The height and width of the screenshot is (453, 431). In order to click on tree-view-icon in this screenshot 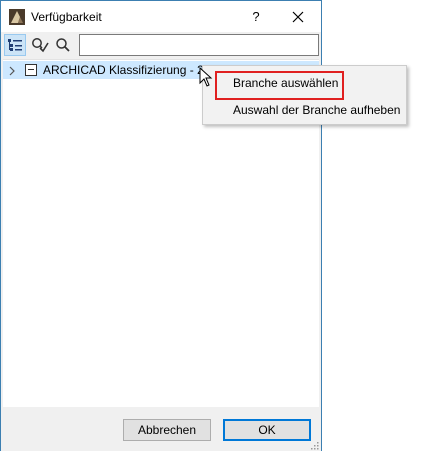, I will do `click(15, 45)`.